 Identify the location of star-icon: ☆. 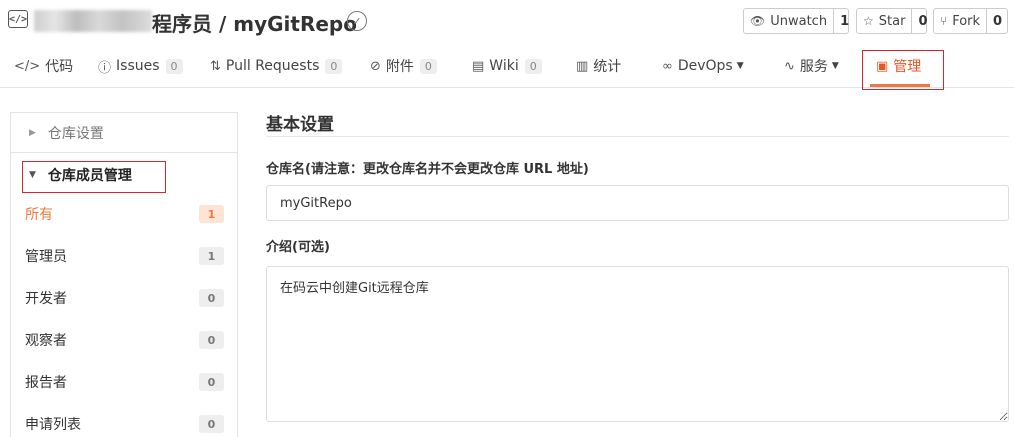
(868, 21).